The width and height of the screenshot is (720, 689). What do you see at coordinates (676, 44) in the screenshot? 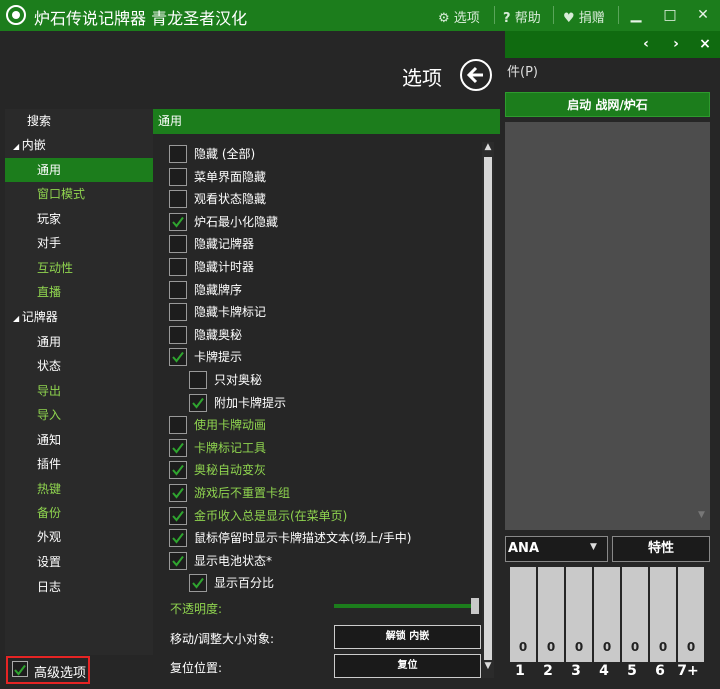
I see `chevron-right-icon: ›` at bounding box center [676, 44].